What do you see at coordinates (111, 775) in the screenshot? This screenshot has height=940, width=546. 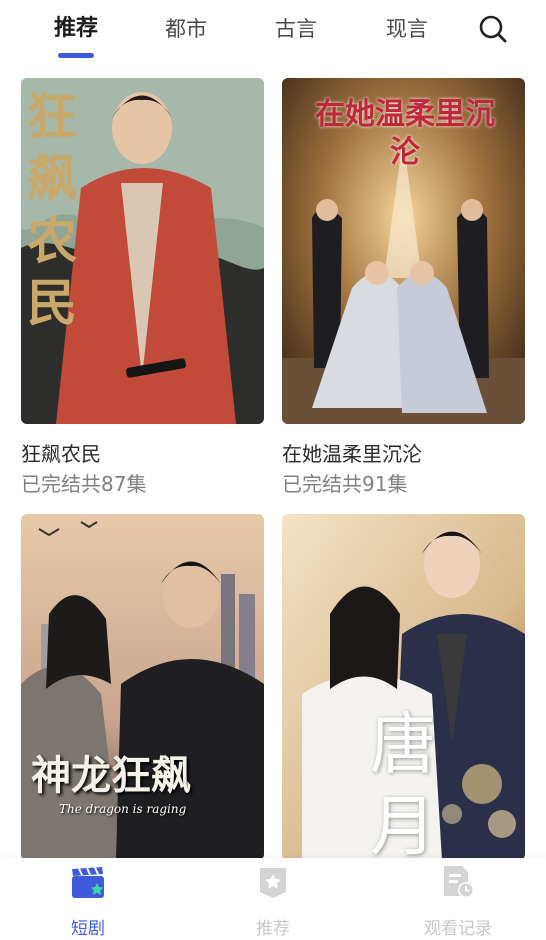 I see `poster-title-art: 神龙狂飙` at bounding box center [111, 775].